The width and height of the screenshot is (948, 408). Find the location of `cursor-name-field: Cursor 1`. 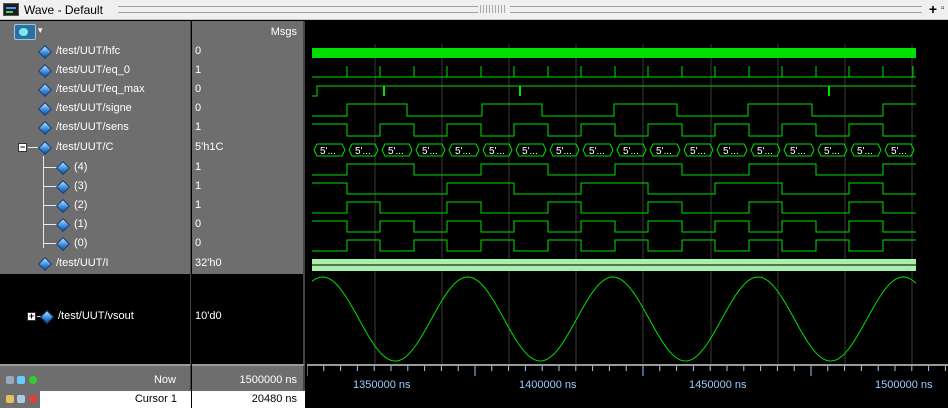

cursor-name-field: Cursor 1 is located at coordinates (115, 399).